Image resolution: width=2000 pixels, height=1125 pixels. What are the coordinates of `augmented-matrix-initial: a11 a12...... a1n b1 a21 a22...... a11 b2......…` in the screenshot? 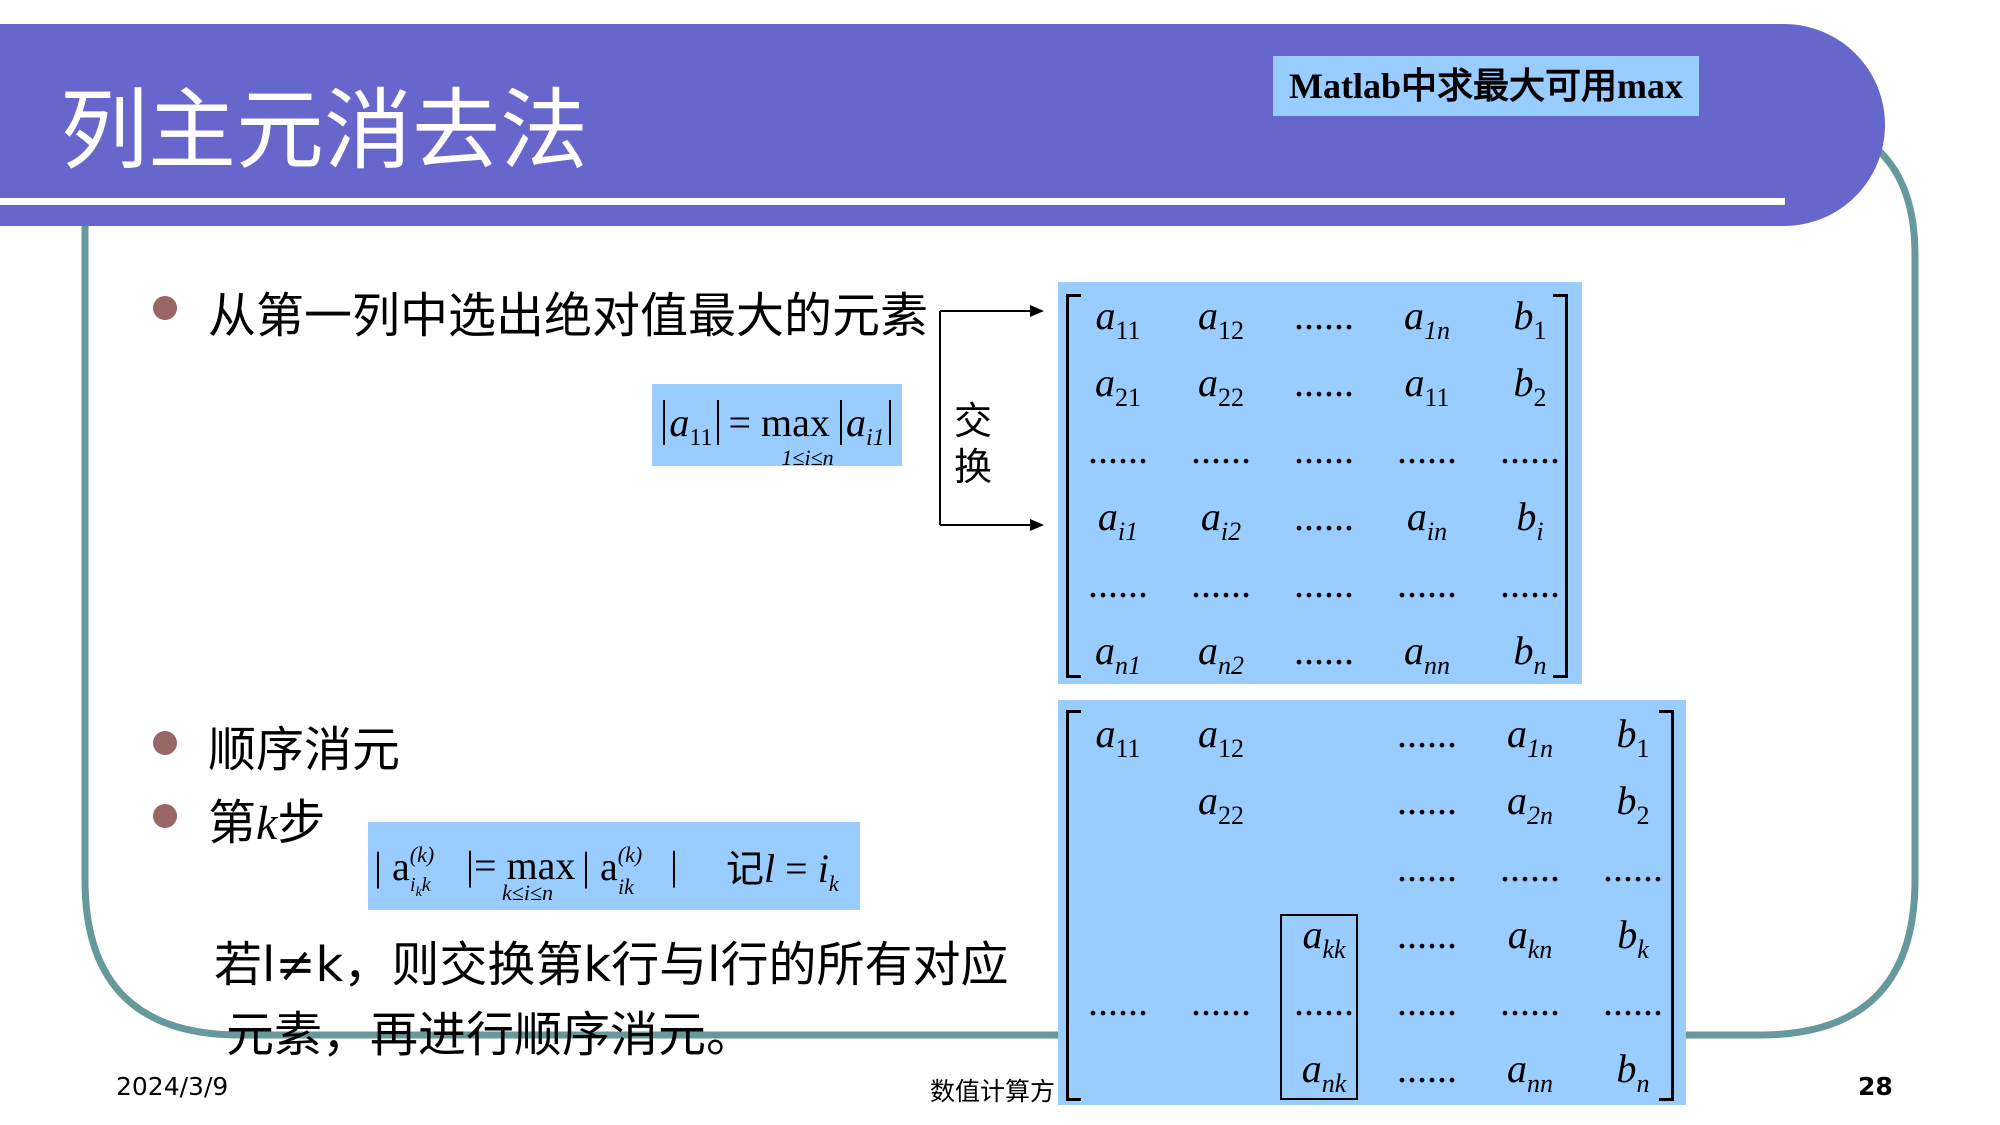 It's located at (1320, 483).